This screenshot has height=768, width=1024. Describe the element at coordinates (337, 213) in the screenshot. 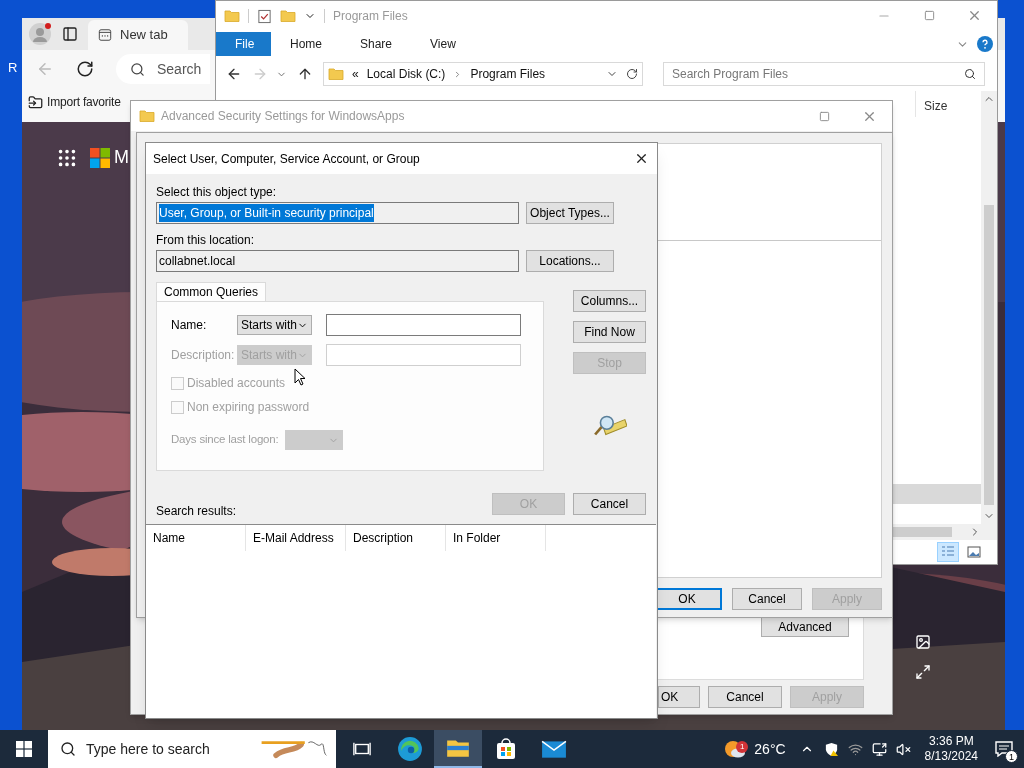

I see `object-type-field: User, Group, or Built-in security principal` at that location.